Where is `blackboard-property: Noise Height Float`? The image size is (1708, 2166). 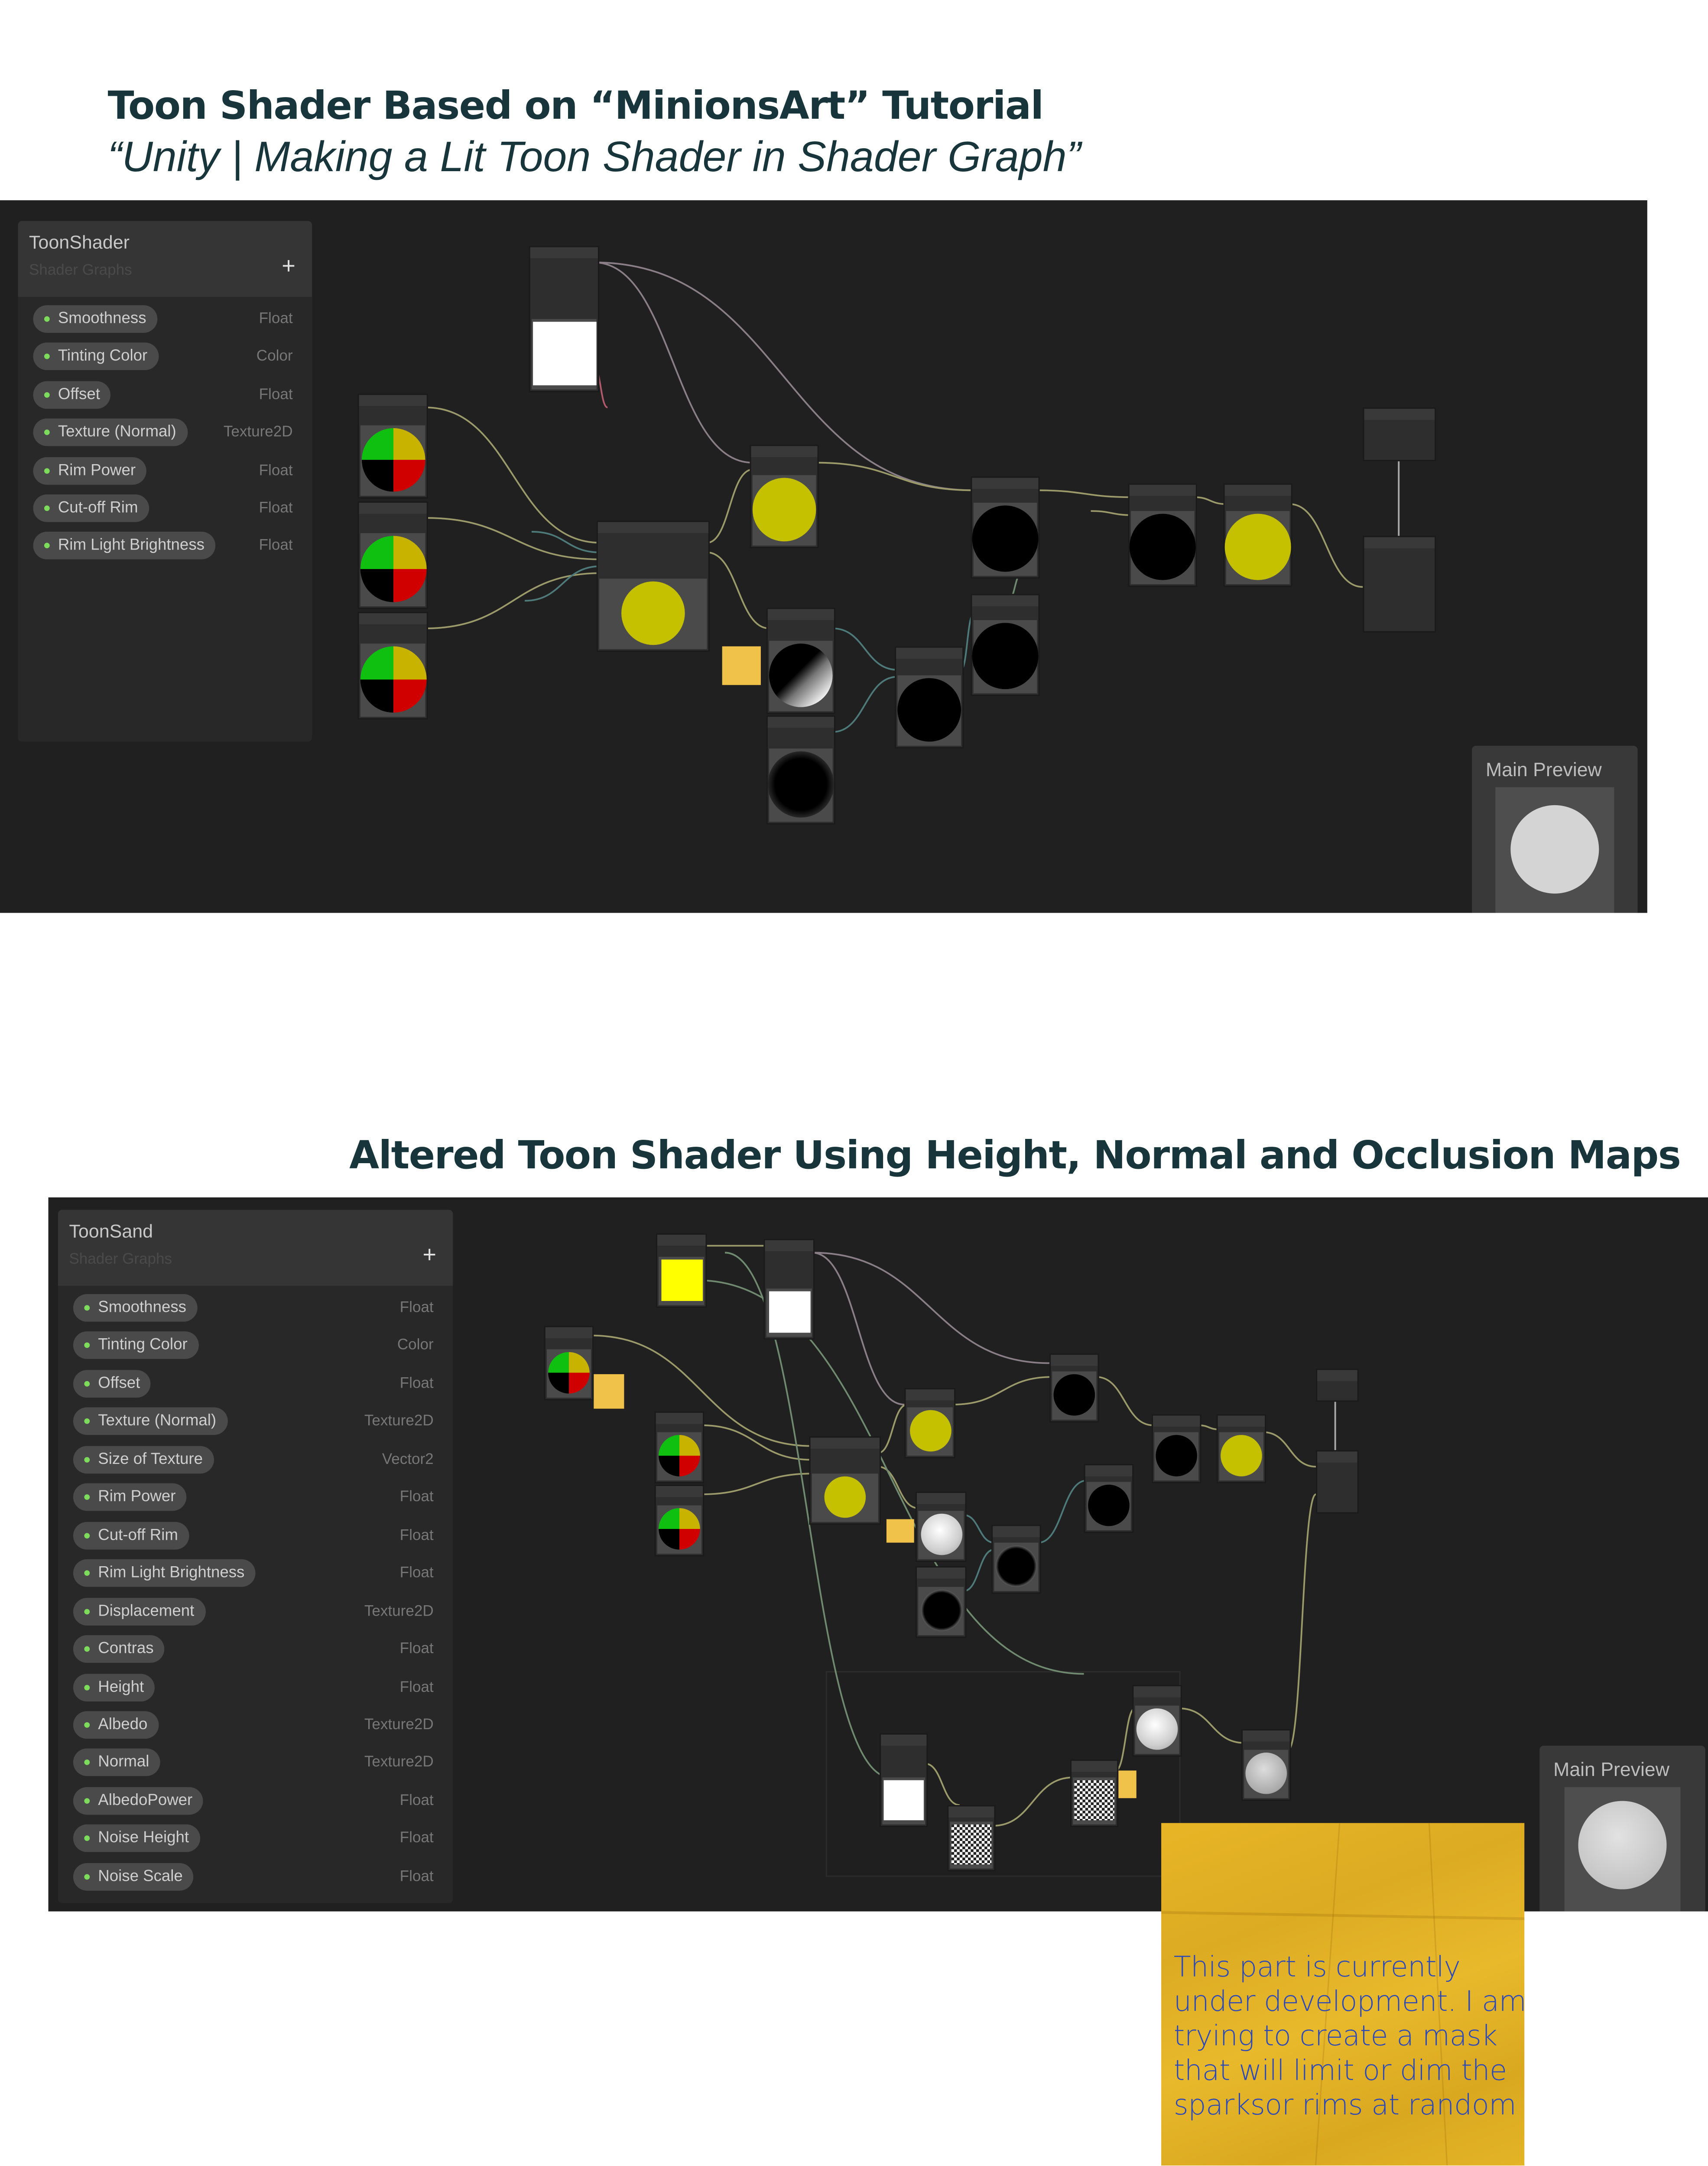 blackboard-property: Noise Height Float is located at coordinates (255, 1839).